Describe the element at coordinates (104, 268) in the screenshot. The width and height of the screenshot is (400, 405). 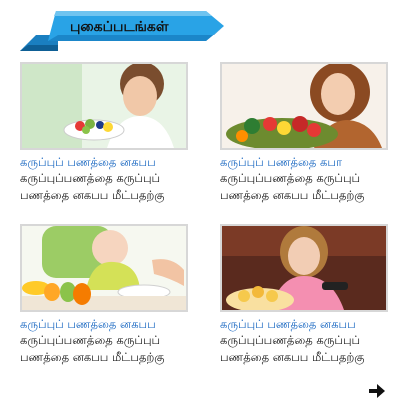
I see `photo-thumbnail-baby-with-fruits` at that location.